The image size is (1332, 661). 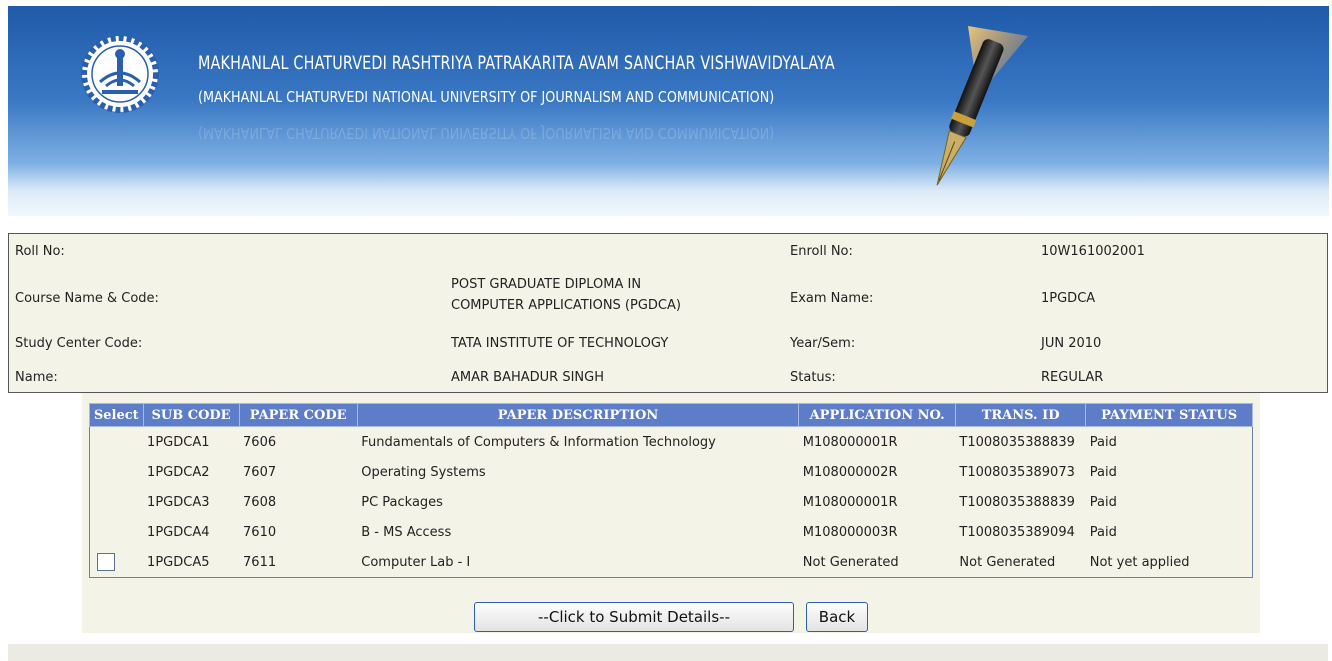 What do you see at coordinates (546, 284) in the screenshot?
I see `course-value-line1: POST GRADUATE DIPLOMA IN` at bounding box center [546, 284].